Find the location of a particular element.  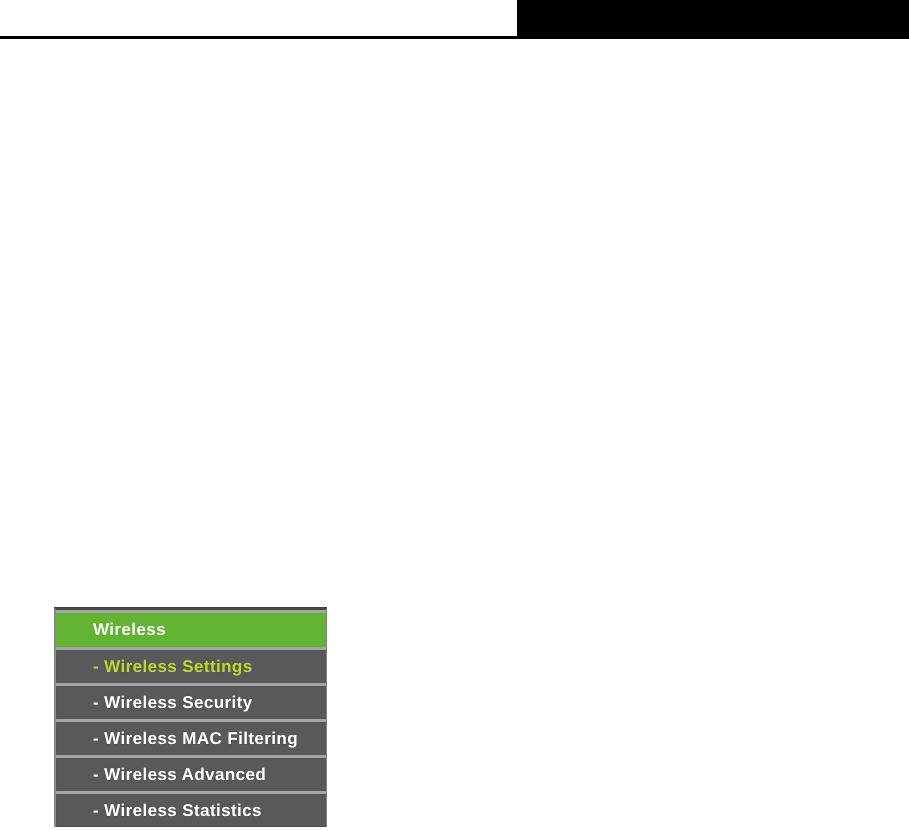

menu-item: - Wireless MAC Filtering is located at coordinates (191, 738).